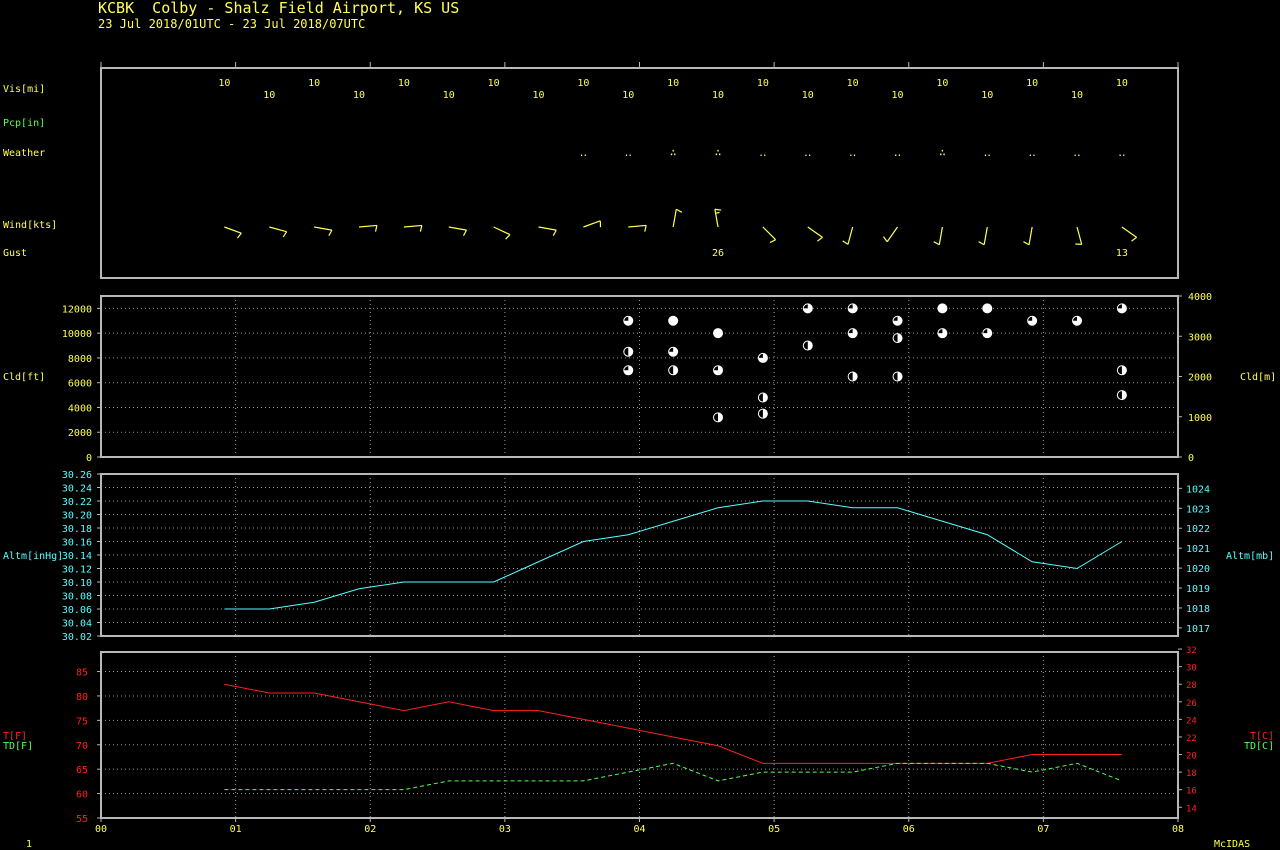 The image size is (1280, 850). Describe the element at coordinates (370, 829) in the screenshot. I see `x-tick-label: 02` at that location.